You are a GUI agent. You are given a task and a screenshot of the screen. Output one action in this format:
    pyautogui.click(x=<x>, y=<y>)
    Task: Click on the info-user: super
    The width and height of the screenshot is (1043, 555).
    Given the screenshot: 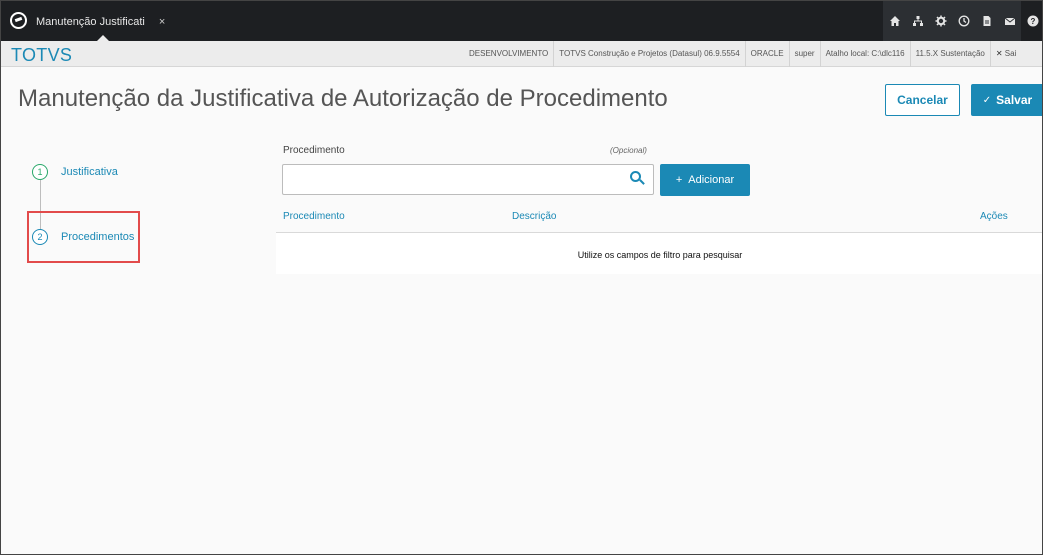 What is the action you would take?
    pyautogui.click(x=804, y=54)
    